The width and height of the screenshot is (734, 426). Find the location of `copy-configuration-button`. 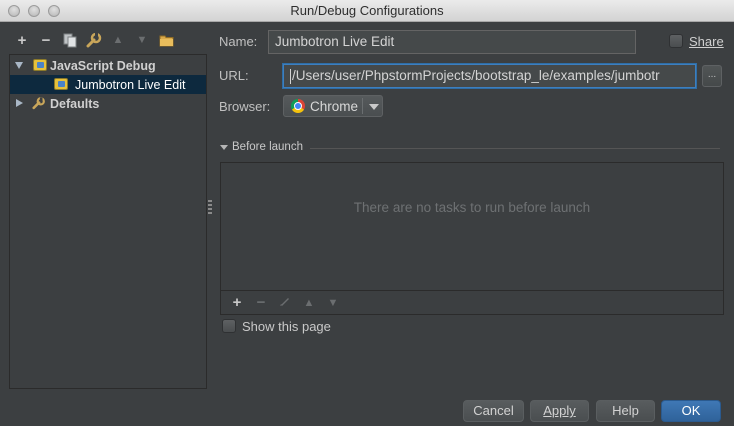

copy-configuration-button is located at coordinates (70, 40).